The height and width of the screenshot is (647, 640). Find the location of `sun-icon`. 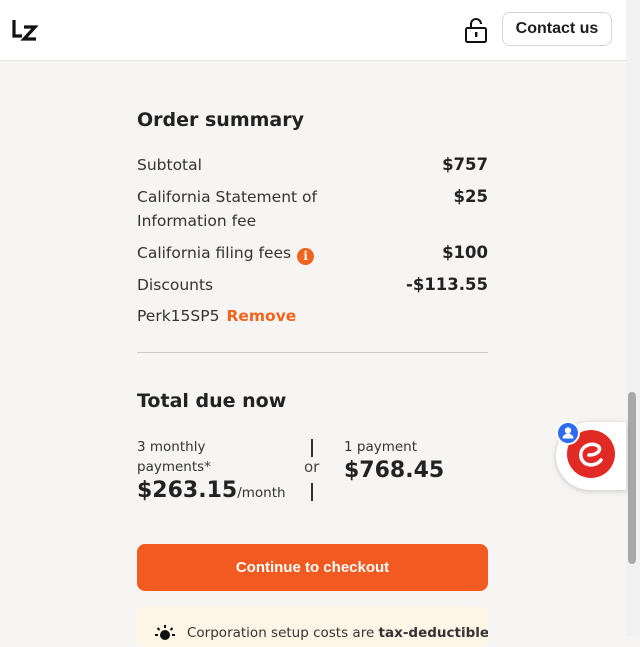

sun-icon is located at coordinates (165, 632).